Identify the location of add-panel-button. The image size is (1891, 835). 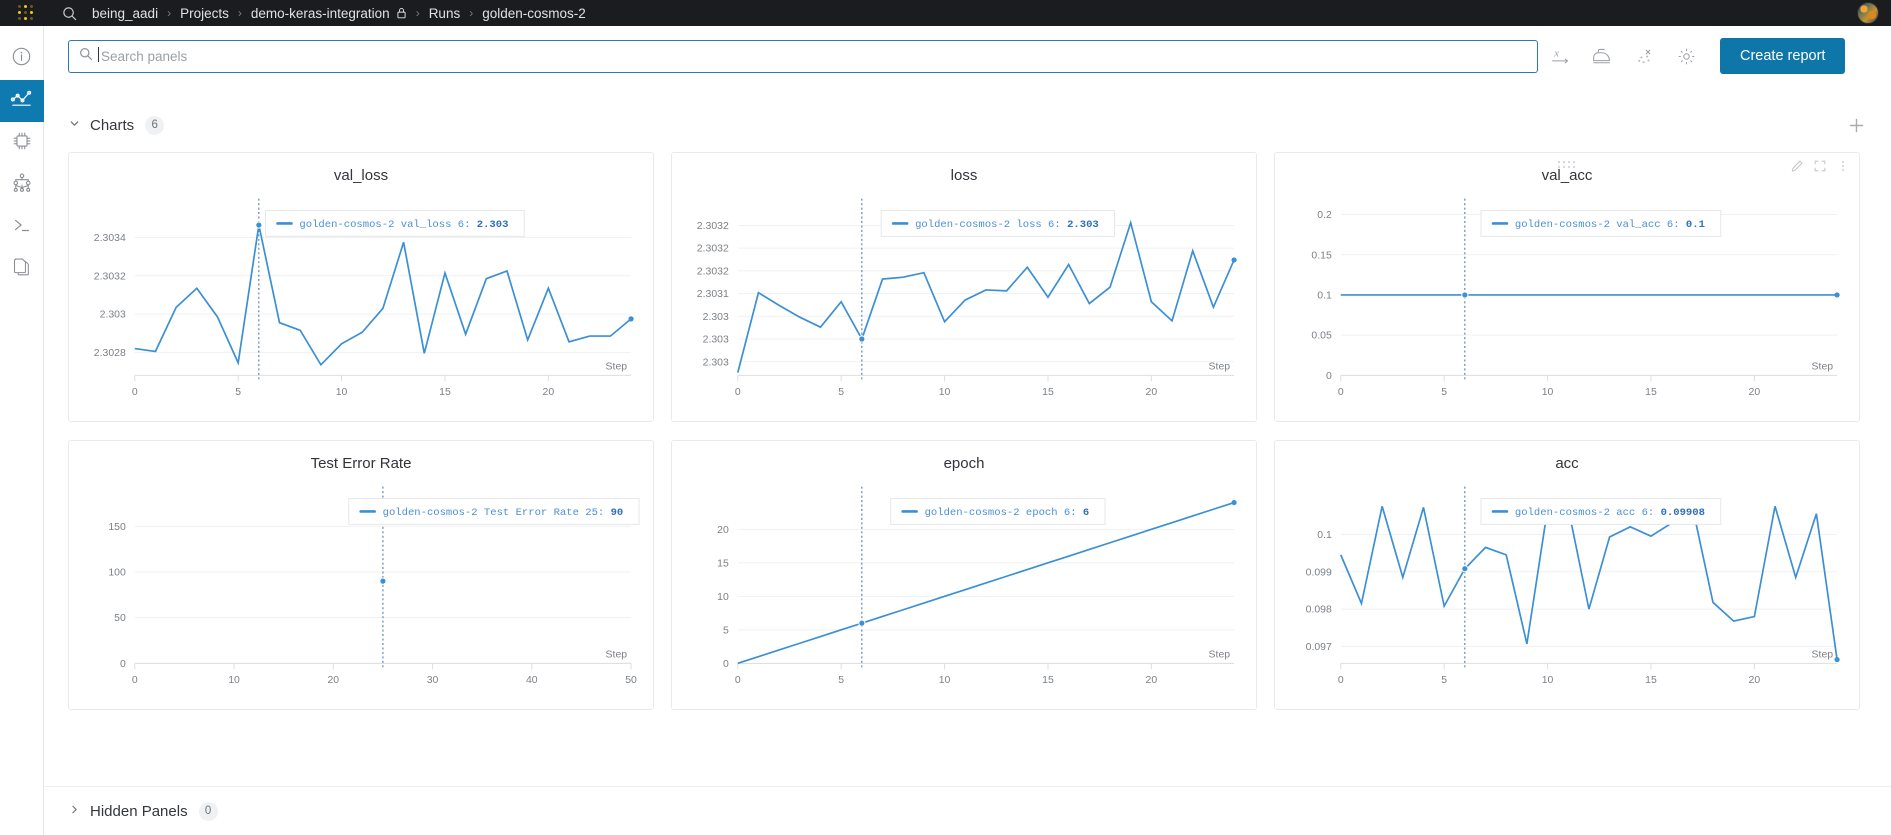
(1856, 125).